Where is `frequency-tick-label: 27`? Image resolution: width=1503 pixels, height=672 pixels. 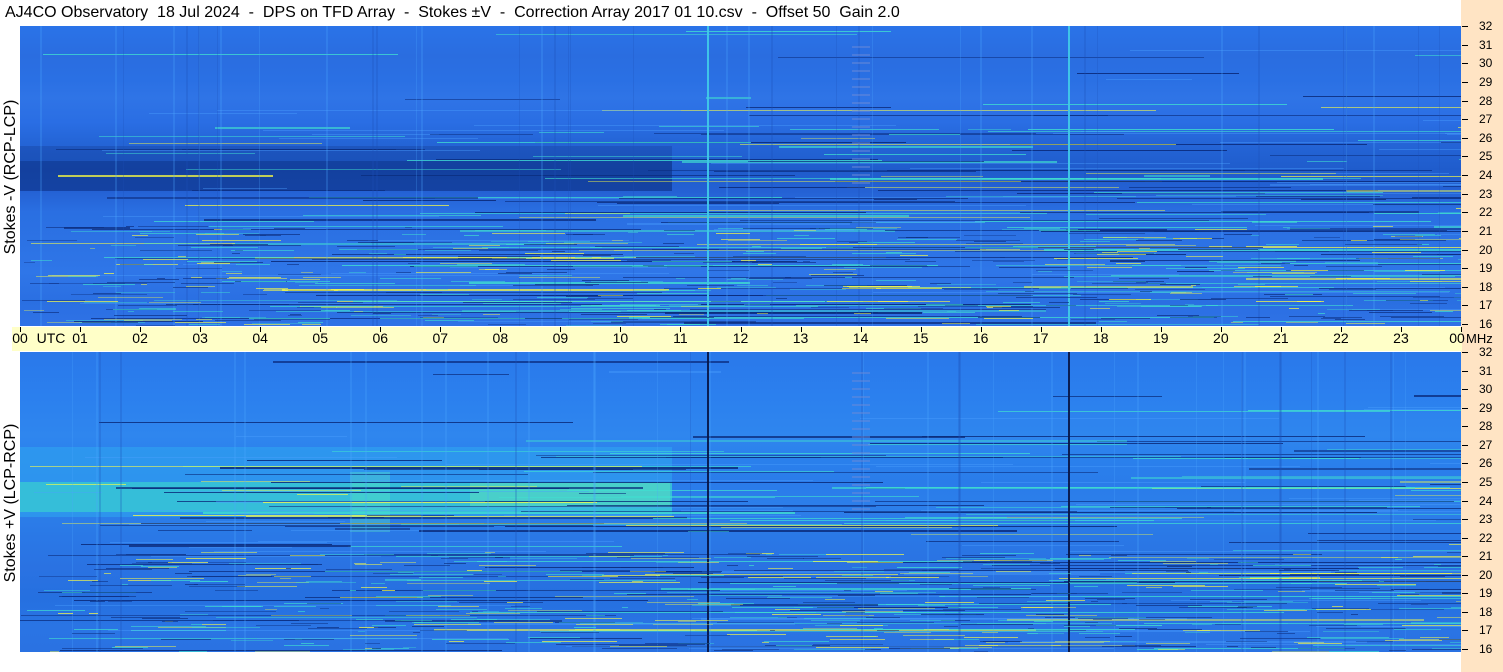 frequency-tick-label: 27 is located at coordinates (1486, 119).